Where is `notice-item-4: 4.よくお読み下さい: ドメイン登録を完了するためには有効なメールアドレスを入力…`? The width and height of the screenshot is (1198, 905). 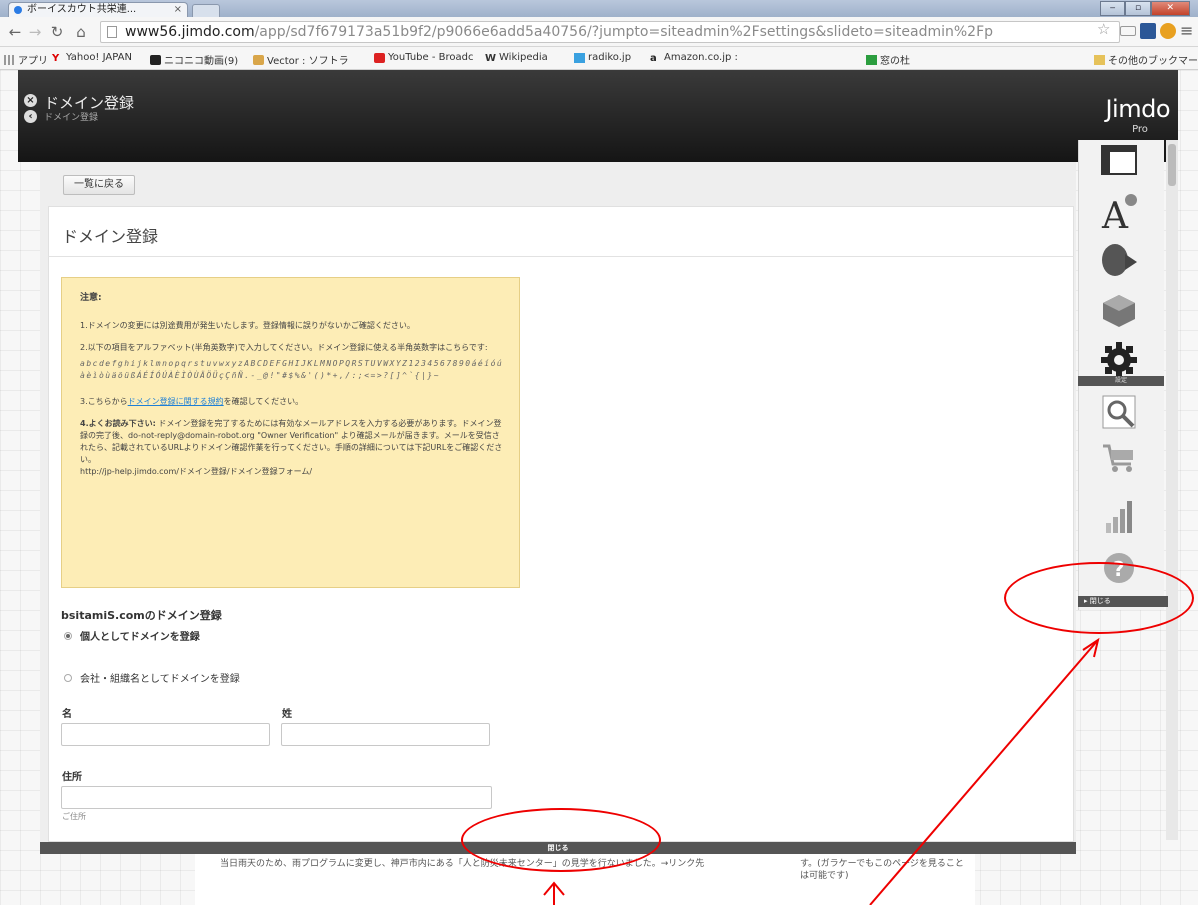 notice-item-4: 4.よくお読み下さい: ドメイン登録を完了するためには有効なメールアドレスを入力… is located at coordinates (291, 447).